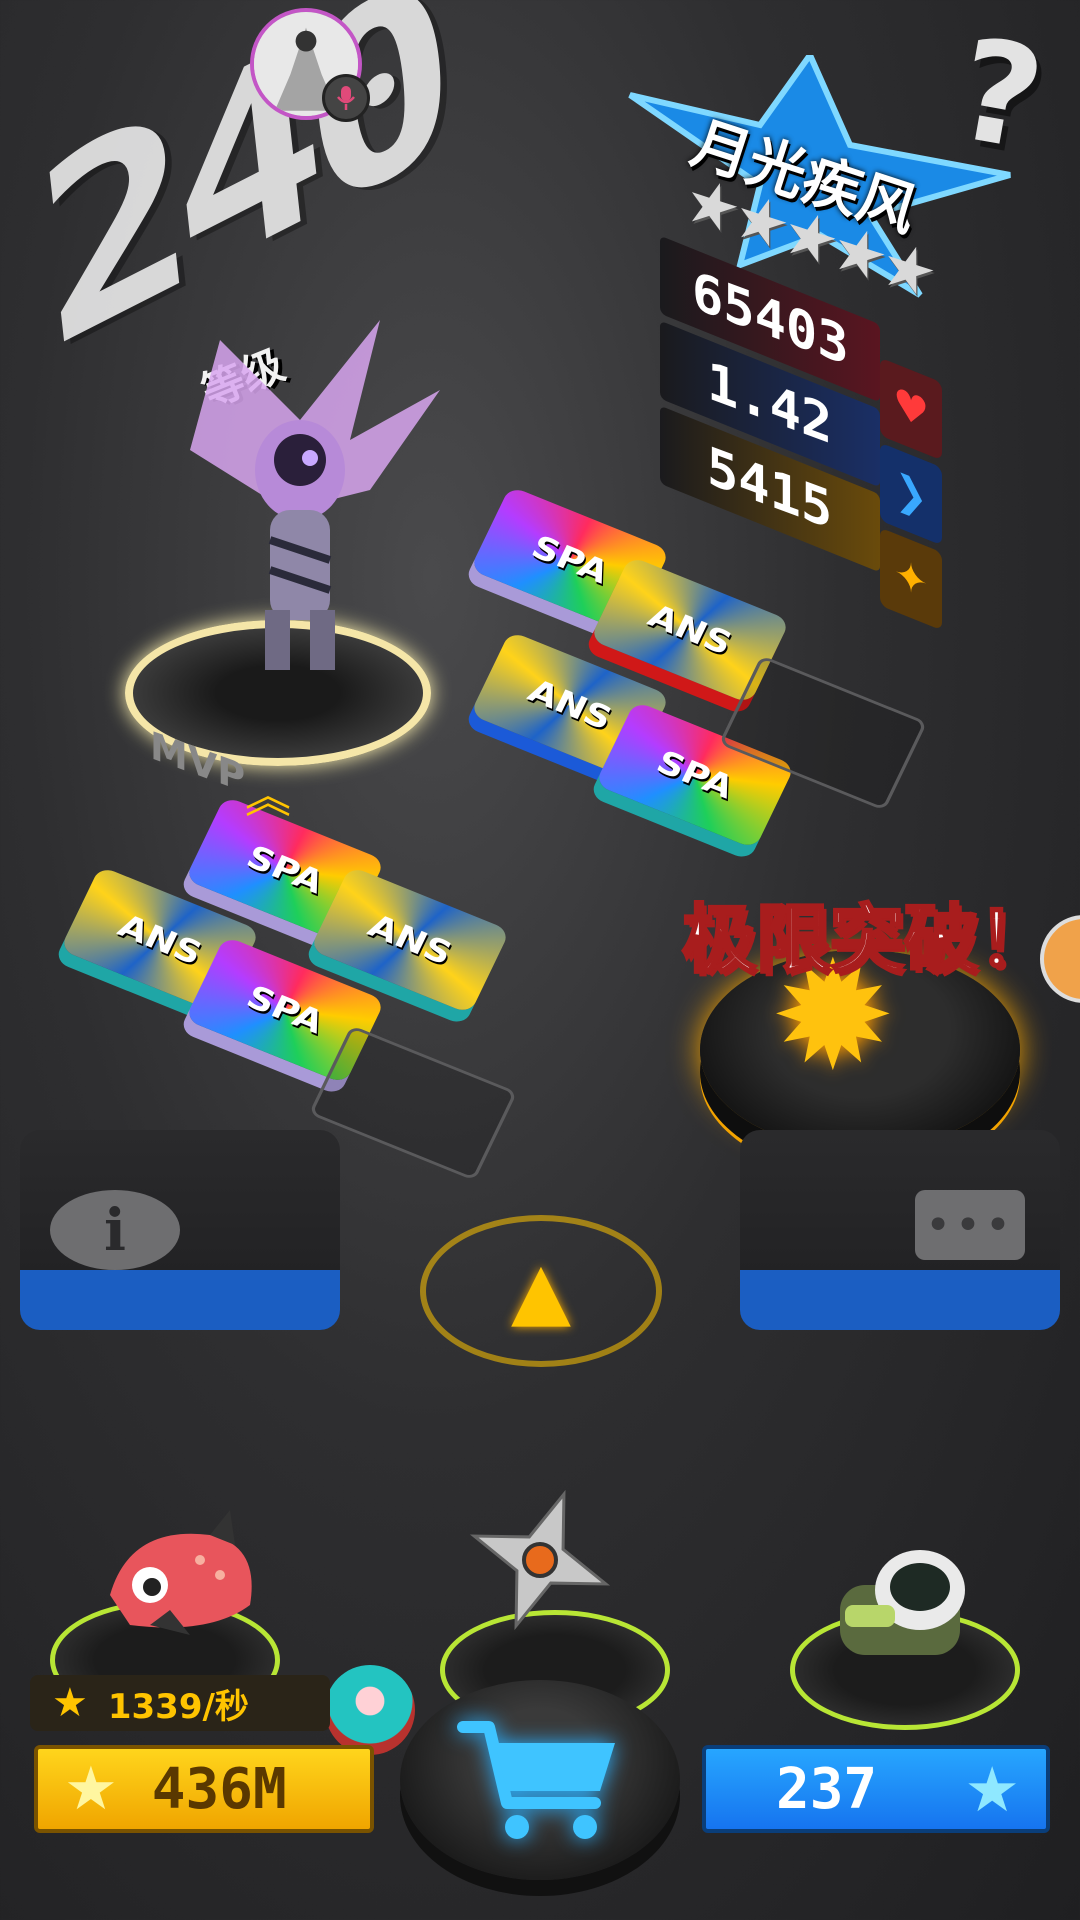 This screenshot has height=1920, width=1080. Describe the element at coordinates (268, 796) in the screenshot. I see `chevron-up-icon: ︽` at that location.